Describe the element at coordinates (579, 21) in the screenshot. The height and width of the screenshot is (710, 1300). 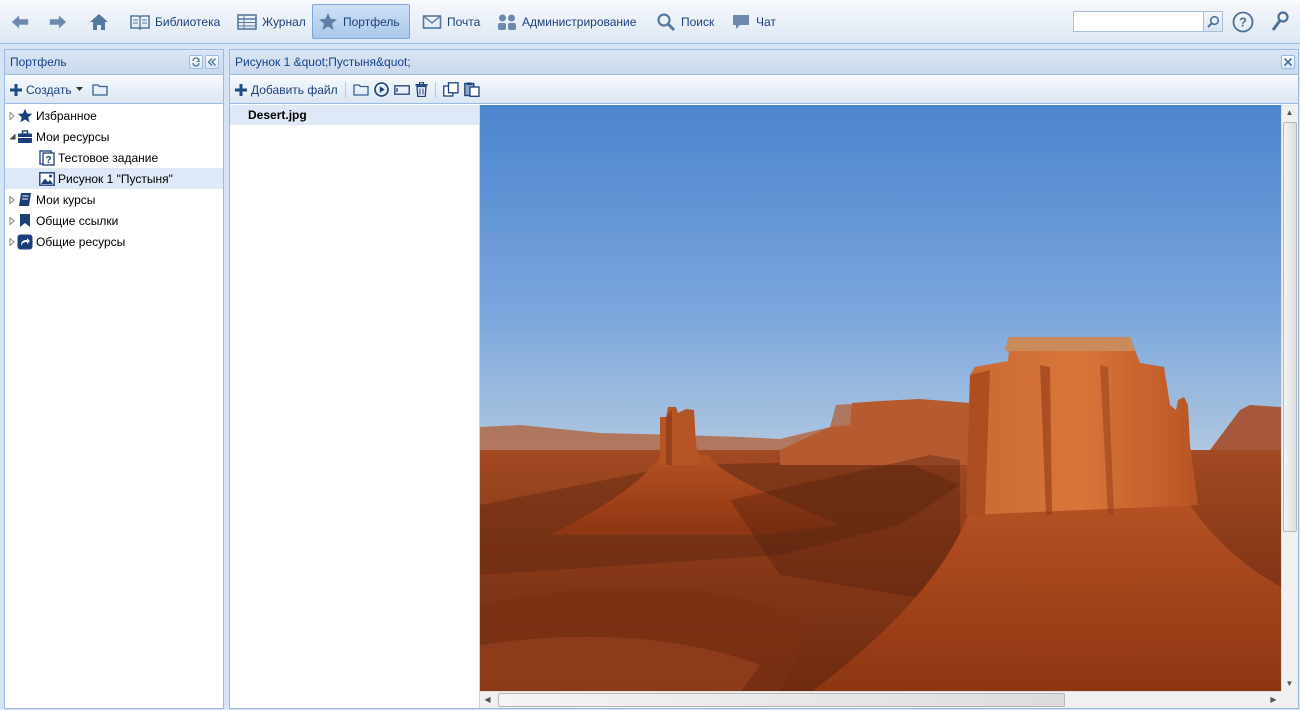
I see `nav-administration-label: Администрирование` at that location.